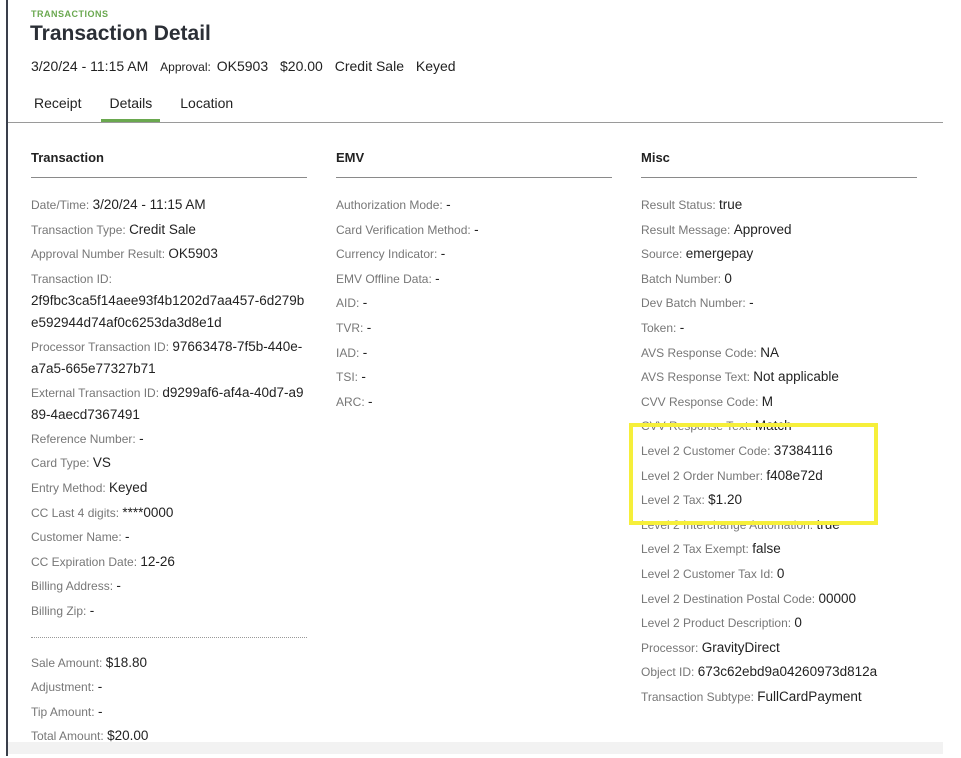  I want to click on page-title: Transaction Detail, so click(120, 33).